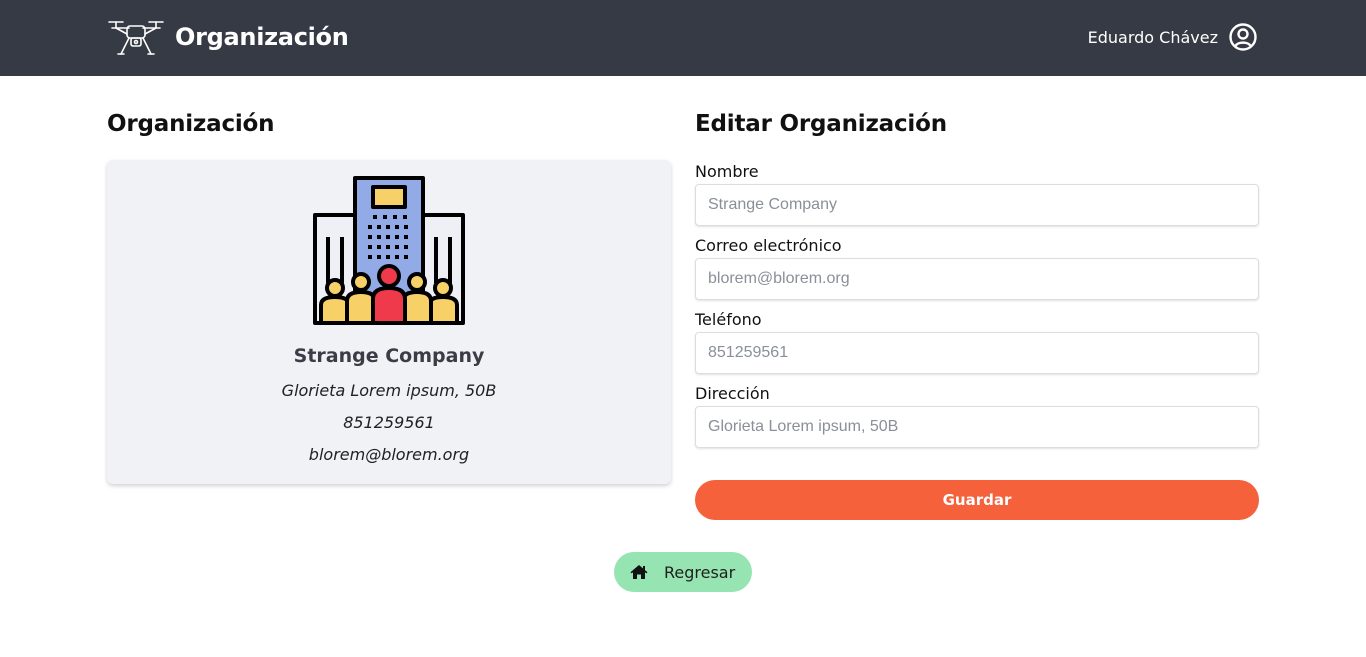 The image size is (1366, 657). I want to click on organization-email: blorem@blorem.org, so click(389, 454).